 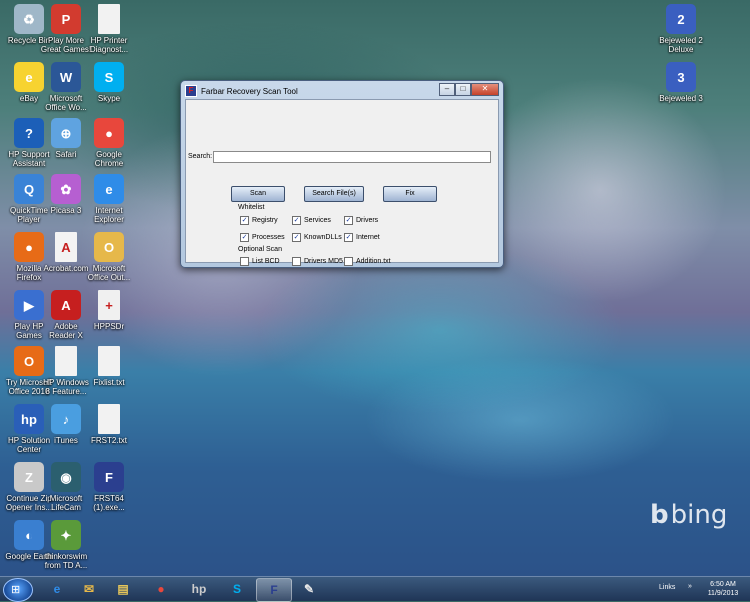 I want to click on adobe-reader-icon: A, so click(x=66, y=305).